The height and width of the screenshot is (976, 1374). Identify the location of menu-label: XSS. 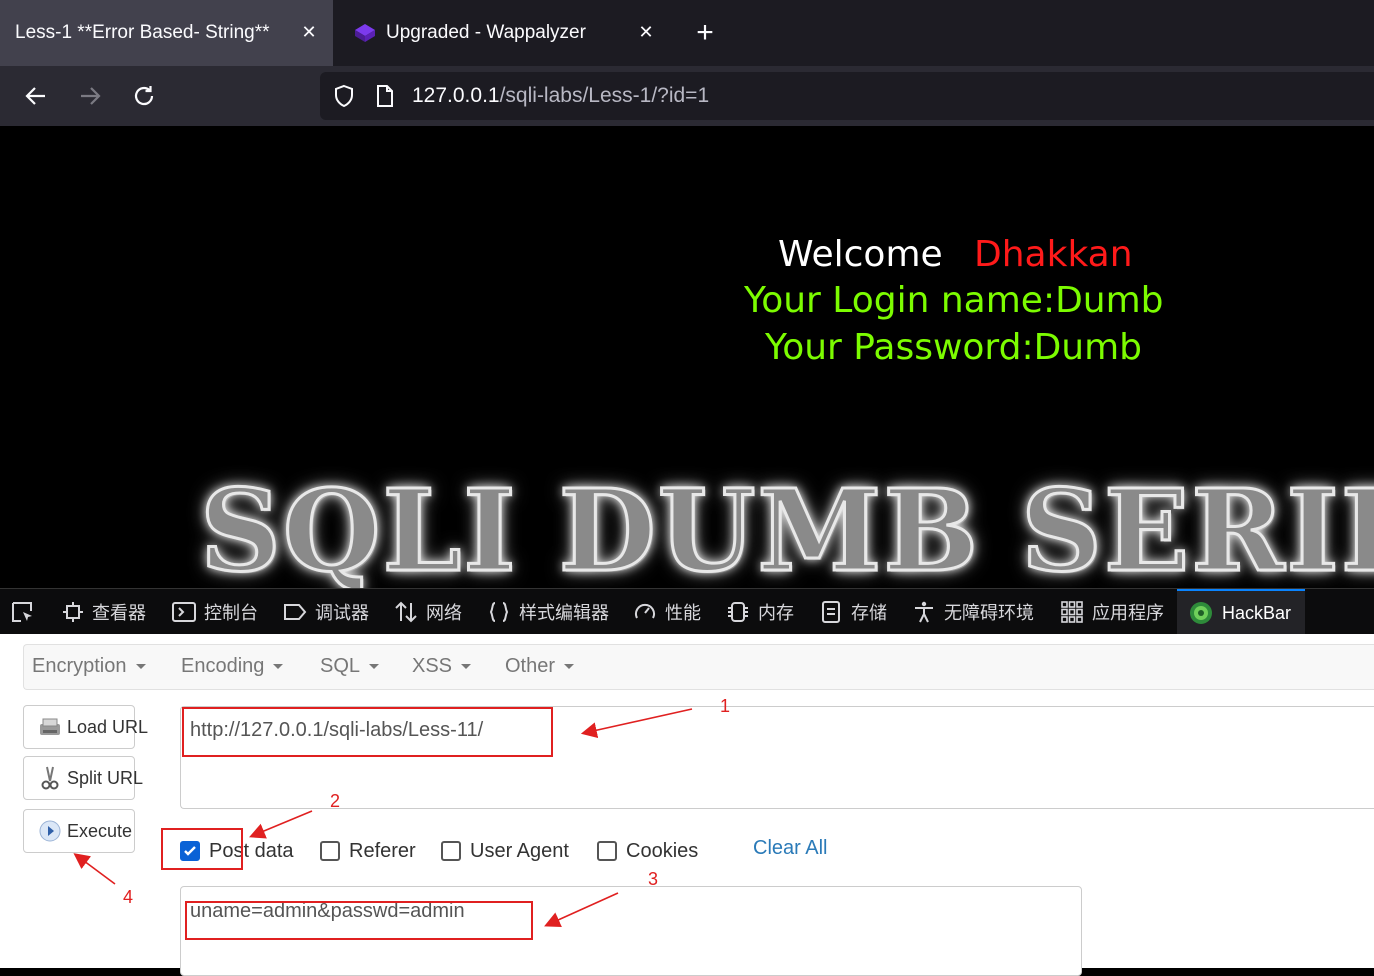
(432, 666).